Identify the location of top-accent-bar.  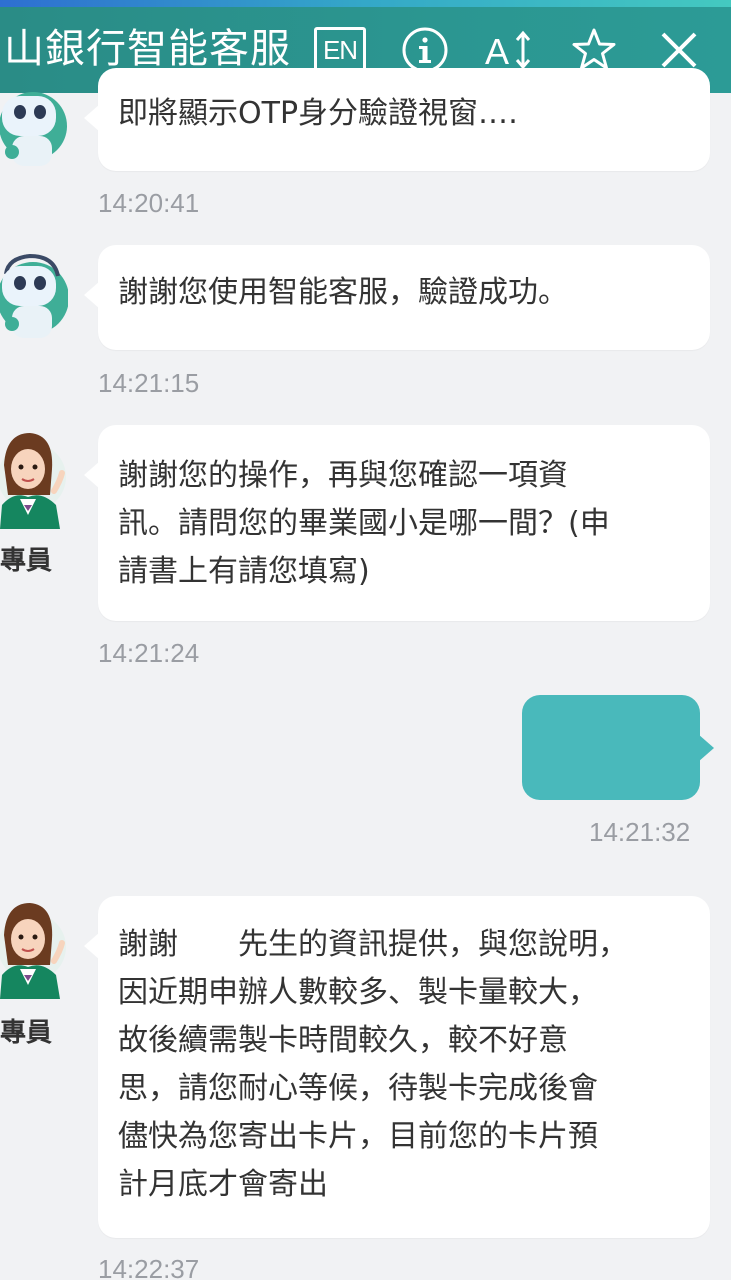
(365, 3).